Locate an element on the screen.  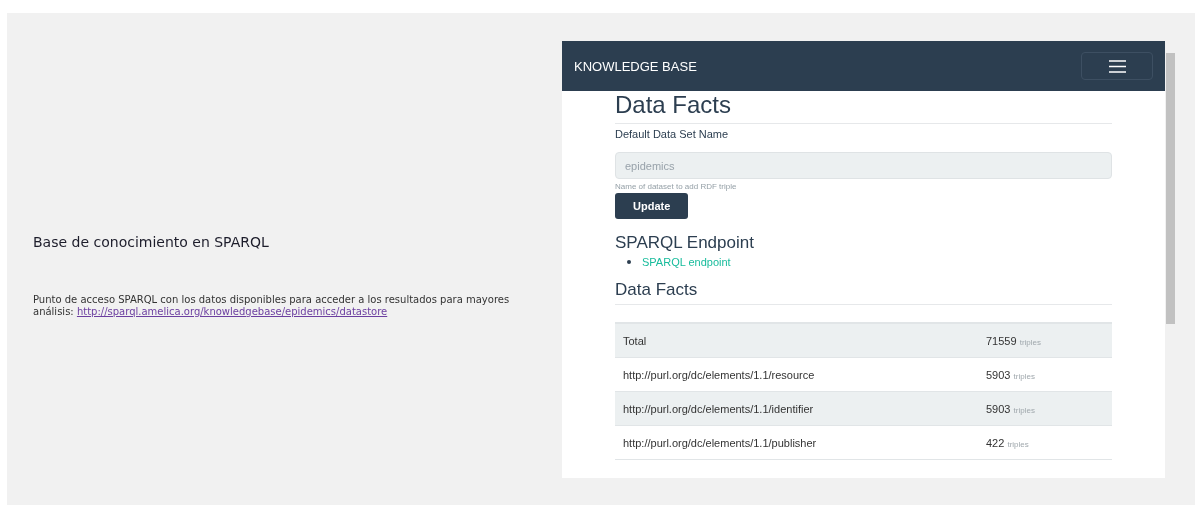
bullet-icon is located at coordinates (629, 262).